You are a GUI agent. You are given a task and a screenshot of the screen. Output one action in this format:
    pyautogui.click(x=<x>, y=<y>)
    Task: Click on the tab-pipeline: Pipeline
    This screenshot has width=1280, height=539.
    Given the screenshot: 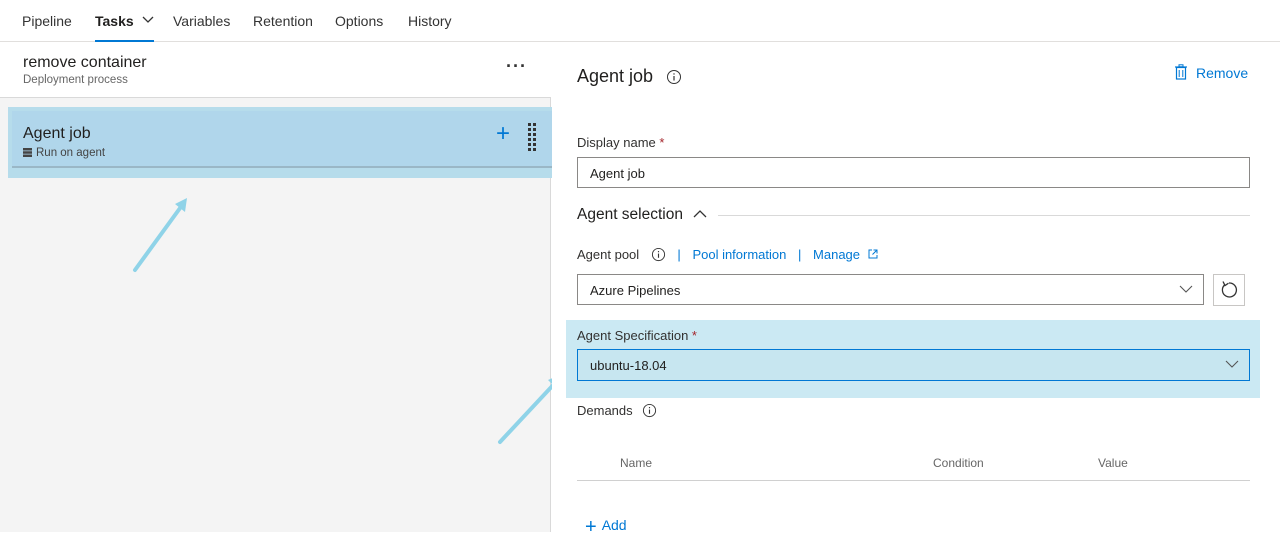 What is the action you would take?
    pyautogui.click(x=47, y=27)
    